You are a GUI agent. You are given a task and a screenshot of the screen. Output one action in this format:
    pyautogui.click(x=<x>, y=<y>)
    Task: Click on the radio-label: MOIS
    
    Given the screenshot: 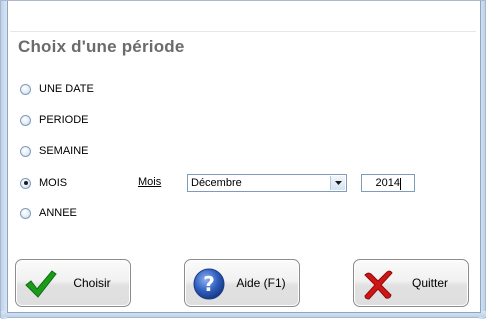 What is the action you would take?
    pyautogui.click(x=53, y=183)
    